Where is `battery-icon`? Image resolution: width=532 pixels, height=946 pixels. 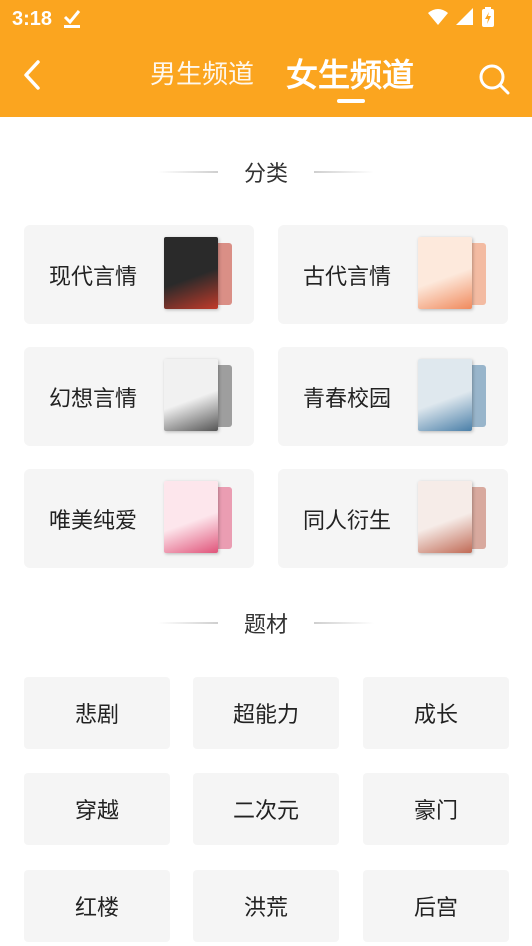 battery-icon is located at coordinates (488, 17).